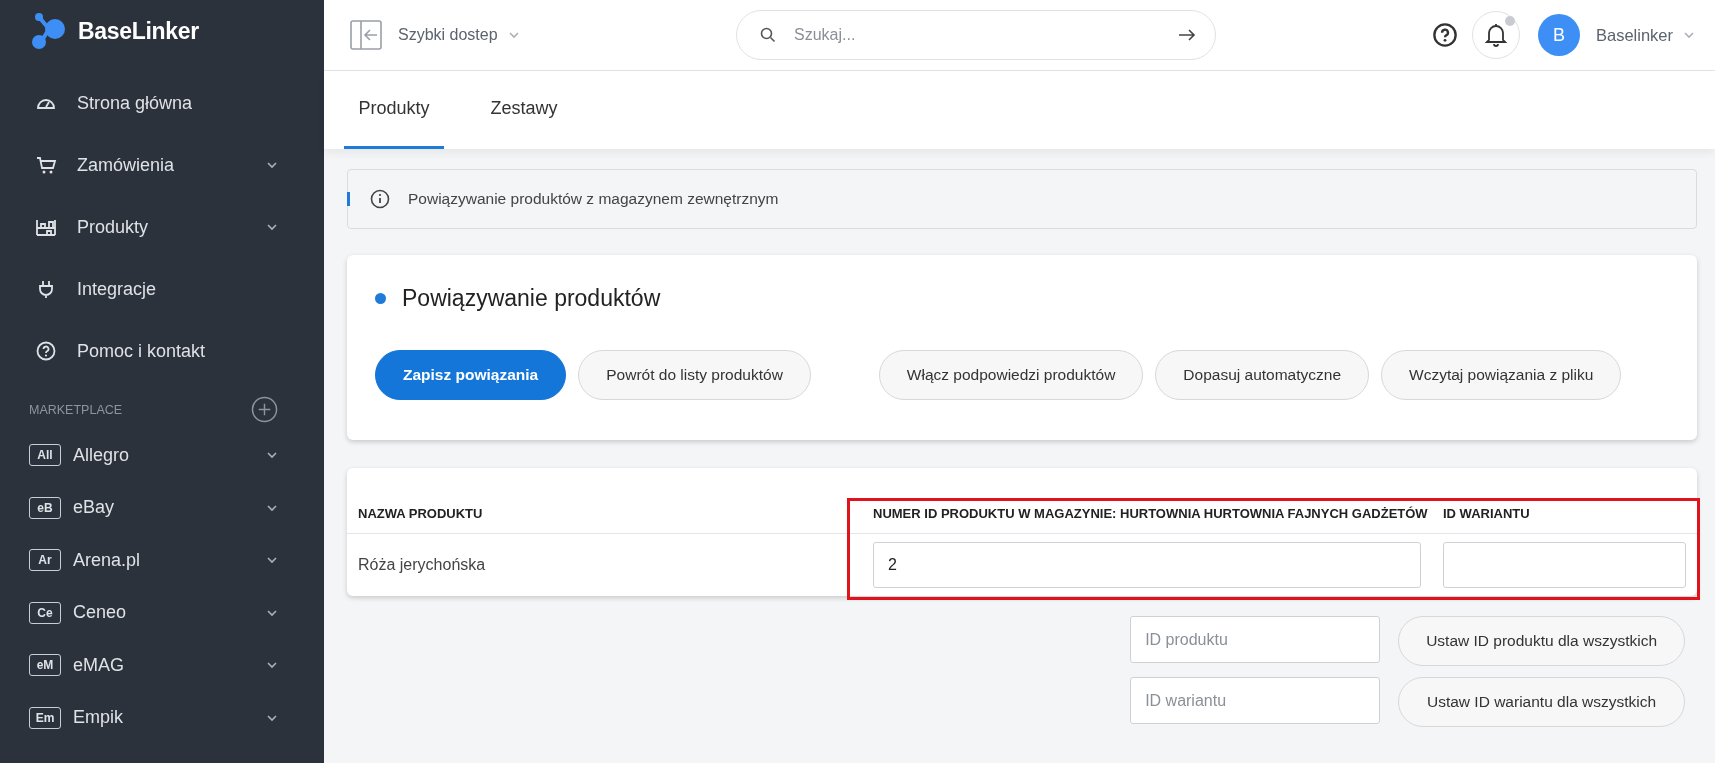 The width and height of the screenshot is (1715, 763). I want to click on column-header: ID WARIANTU, so click(1564, 510).